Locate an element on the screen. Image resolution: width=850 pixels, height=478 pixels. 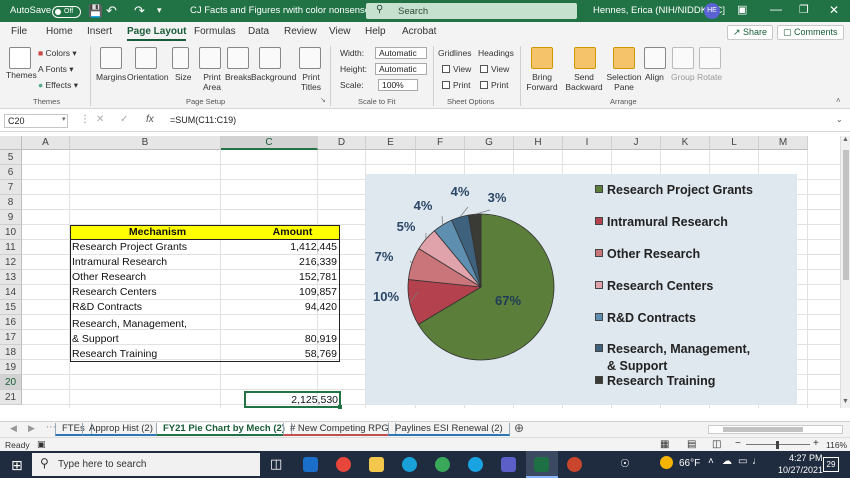
autosave-toggle: Off is located at coordinates (66, 12).